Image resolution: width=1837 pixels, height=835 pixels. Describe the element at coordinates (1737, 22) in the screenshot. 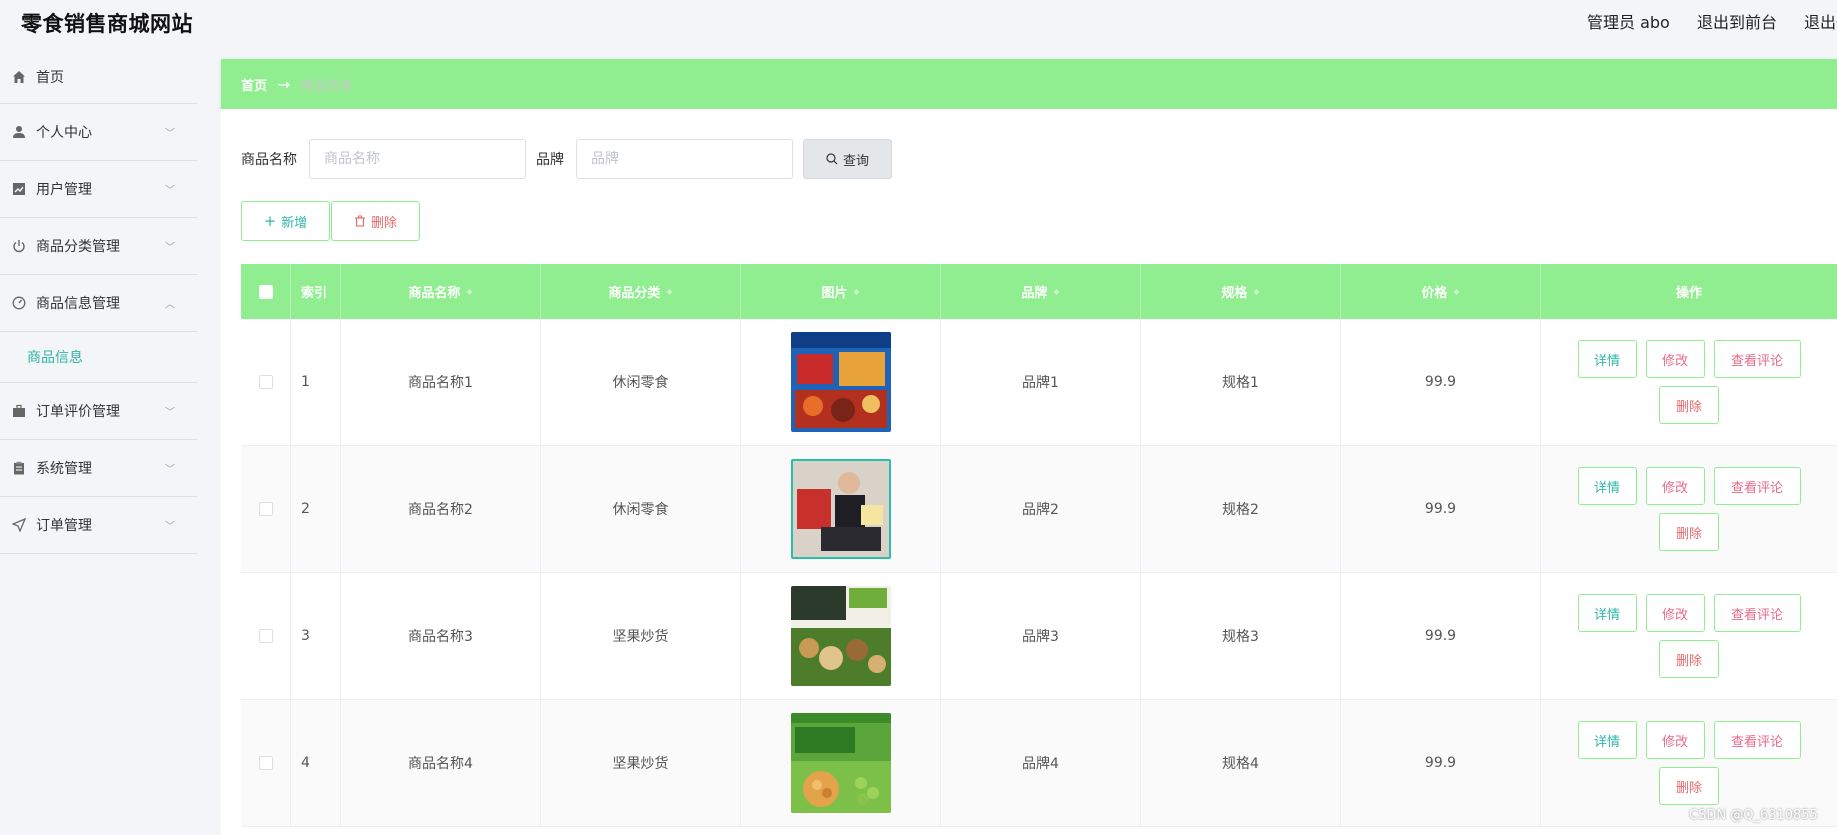

I see `exit-front-link: 退出到前台` at that location.